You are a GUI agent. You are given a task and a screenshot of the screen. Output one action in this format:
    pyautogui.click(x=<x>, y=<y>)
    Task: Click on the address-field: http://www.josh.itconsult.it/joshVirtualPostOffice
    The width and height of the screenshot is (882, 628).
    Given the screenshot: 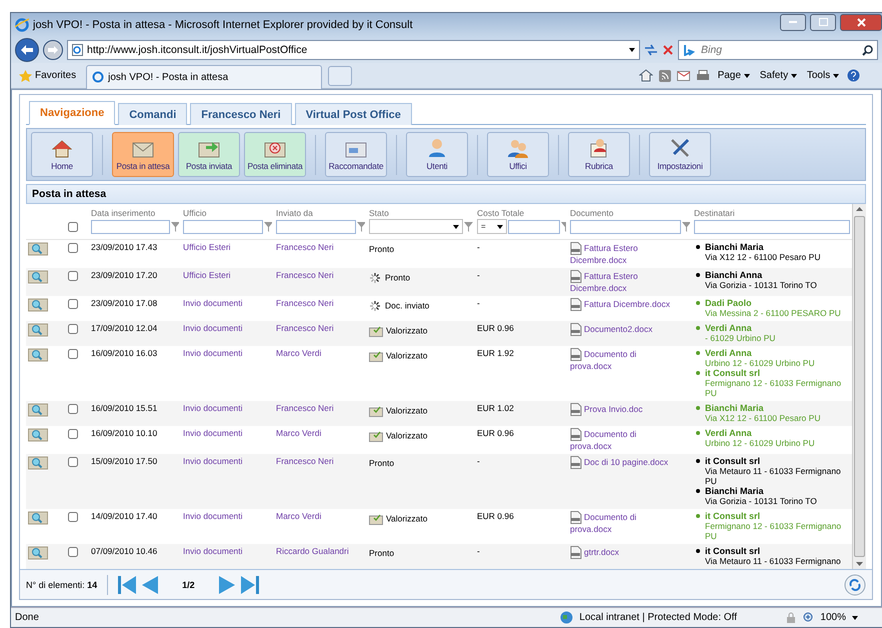 What is the action you would take?
    pyautogui.click(x=353, y=50)
    